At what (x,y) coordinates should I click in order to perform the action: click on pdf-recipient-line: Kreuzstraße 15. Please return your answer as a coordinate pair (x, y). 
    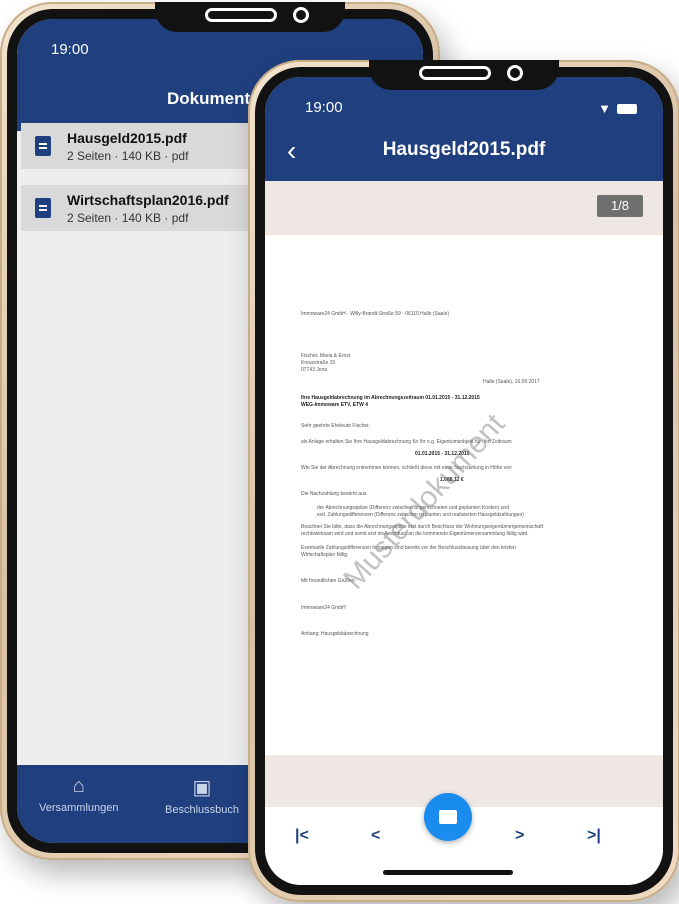
    Looking at the image, I should click on (318, 363).